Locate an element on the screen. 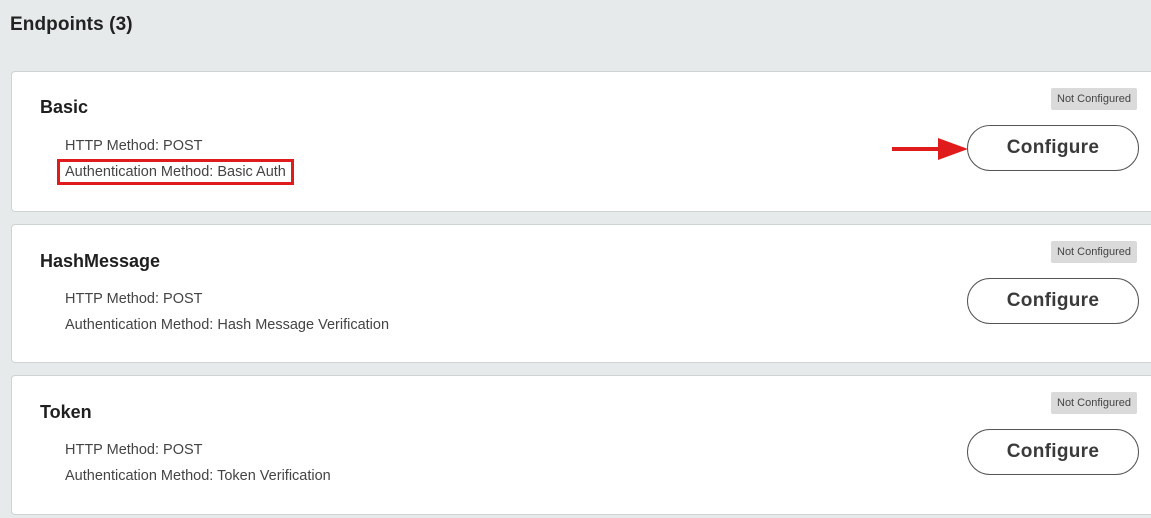 Image resolution: width=1151 pixels, height=518 pixels. annotation-arrow-icon is located at coordinates (930, 149).